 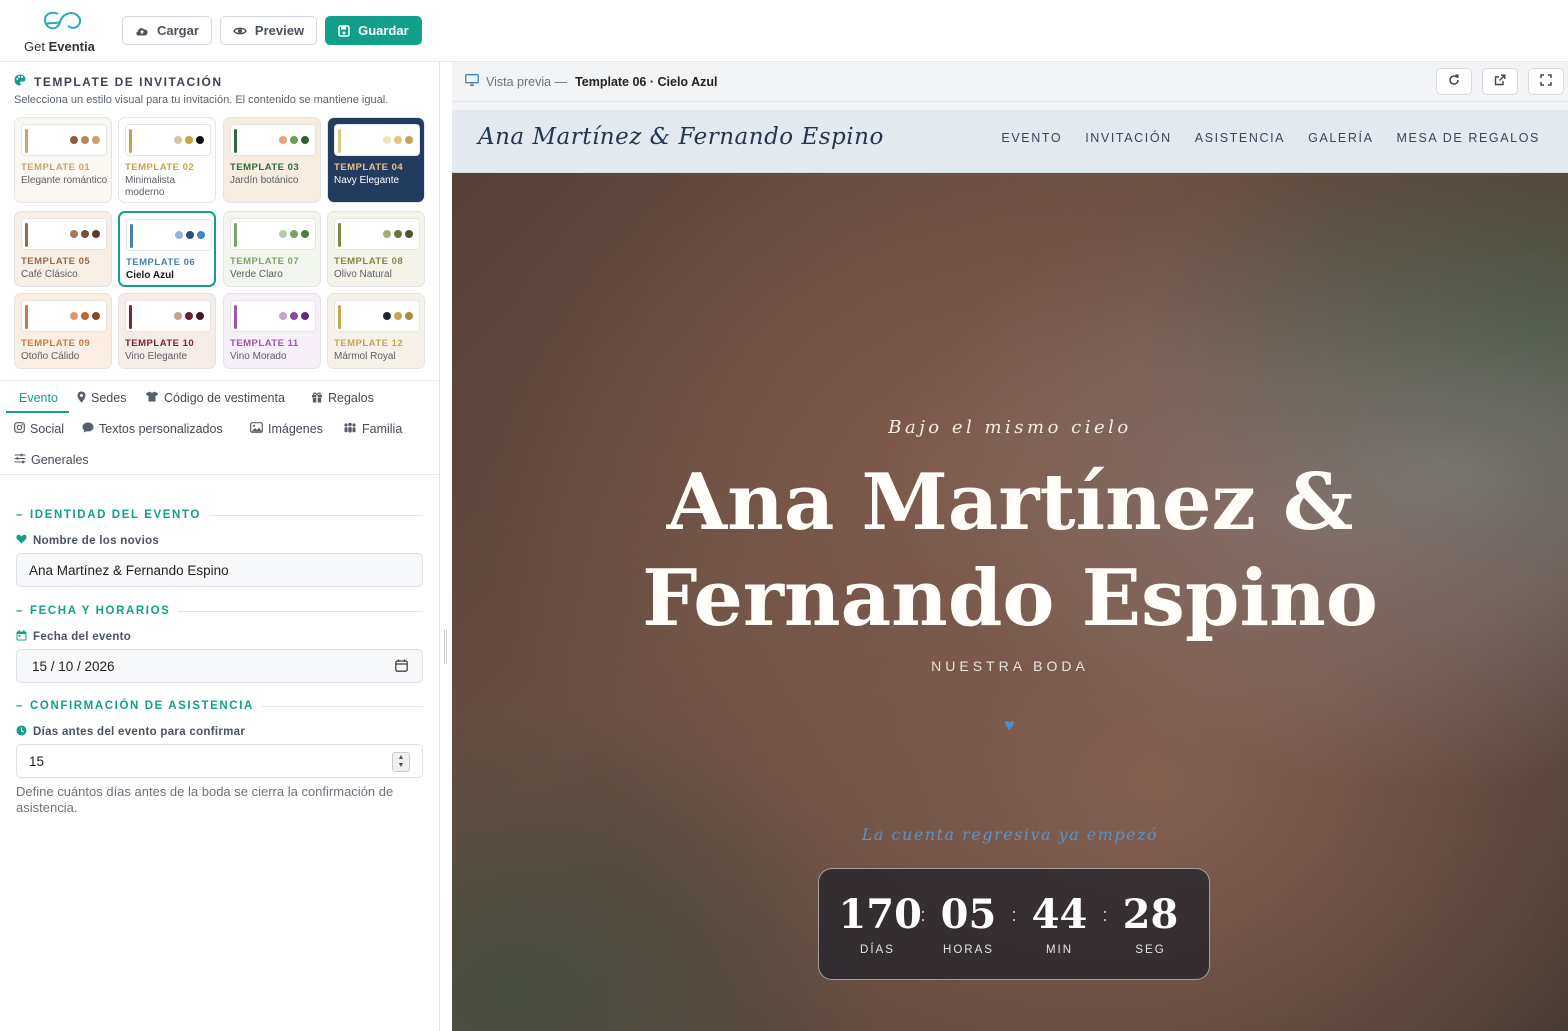 What do you see at coordinates (63, 160) in the screenshot?
I see `template-card: TEMPLATE 01 Elegante romántico` at bounding box center [63, 160].